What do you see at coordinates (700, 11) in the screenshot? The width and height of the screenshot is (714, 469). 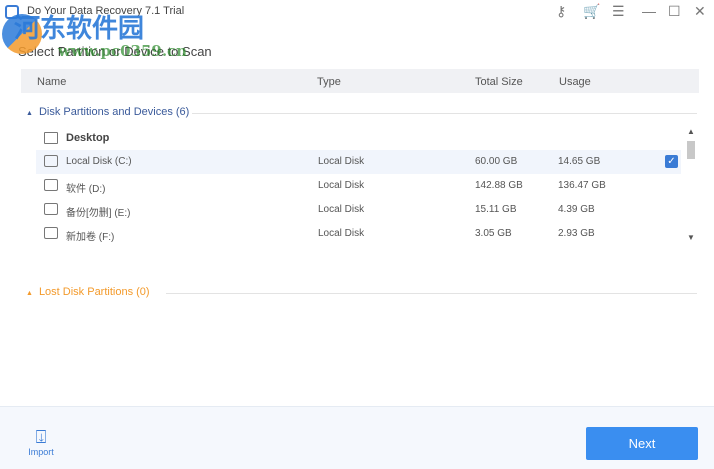 I see `close-icon: ✕` at bounding box center [700, 11].